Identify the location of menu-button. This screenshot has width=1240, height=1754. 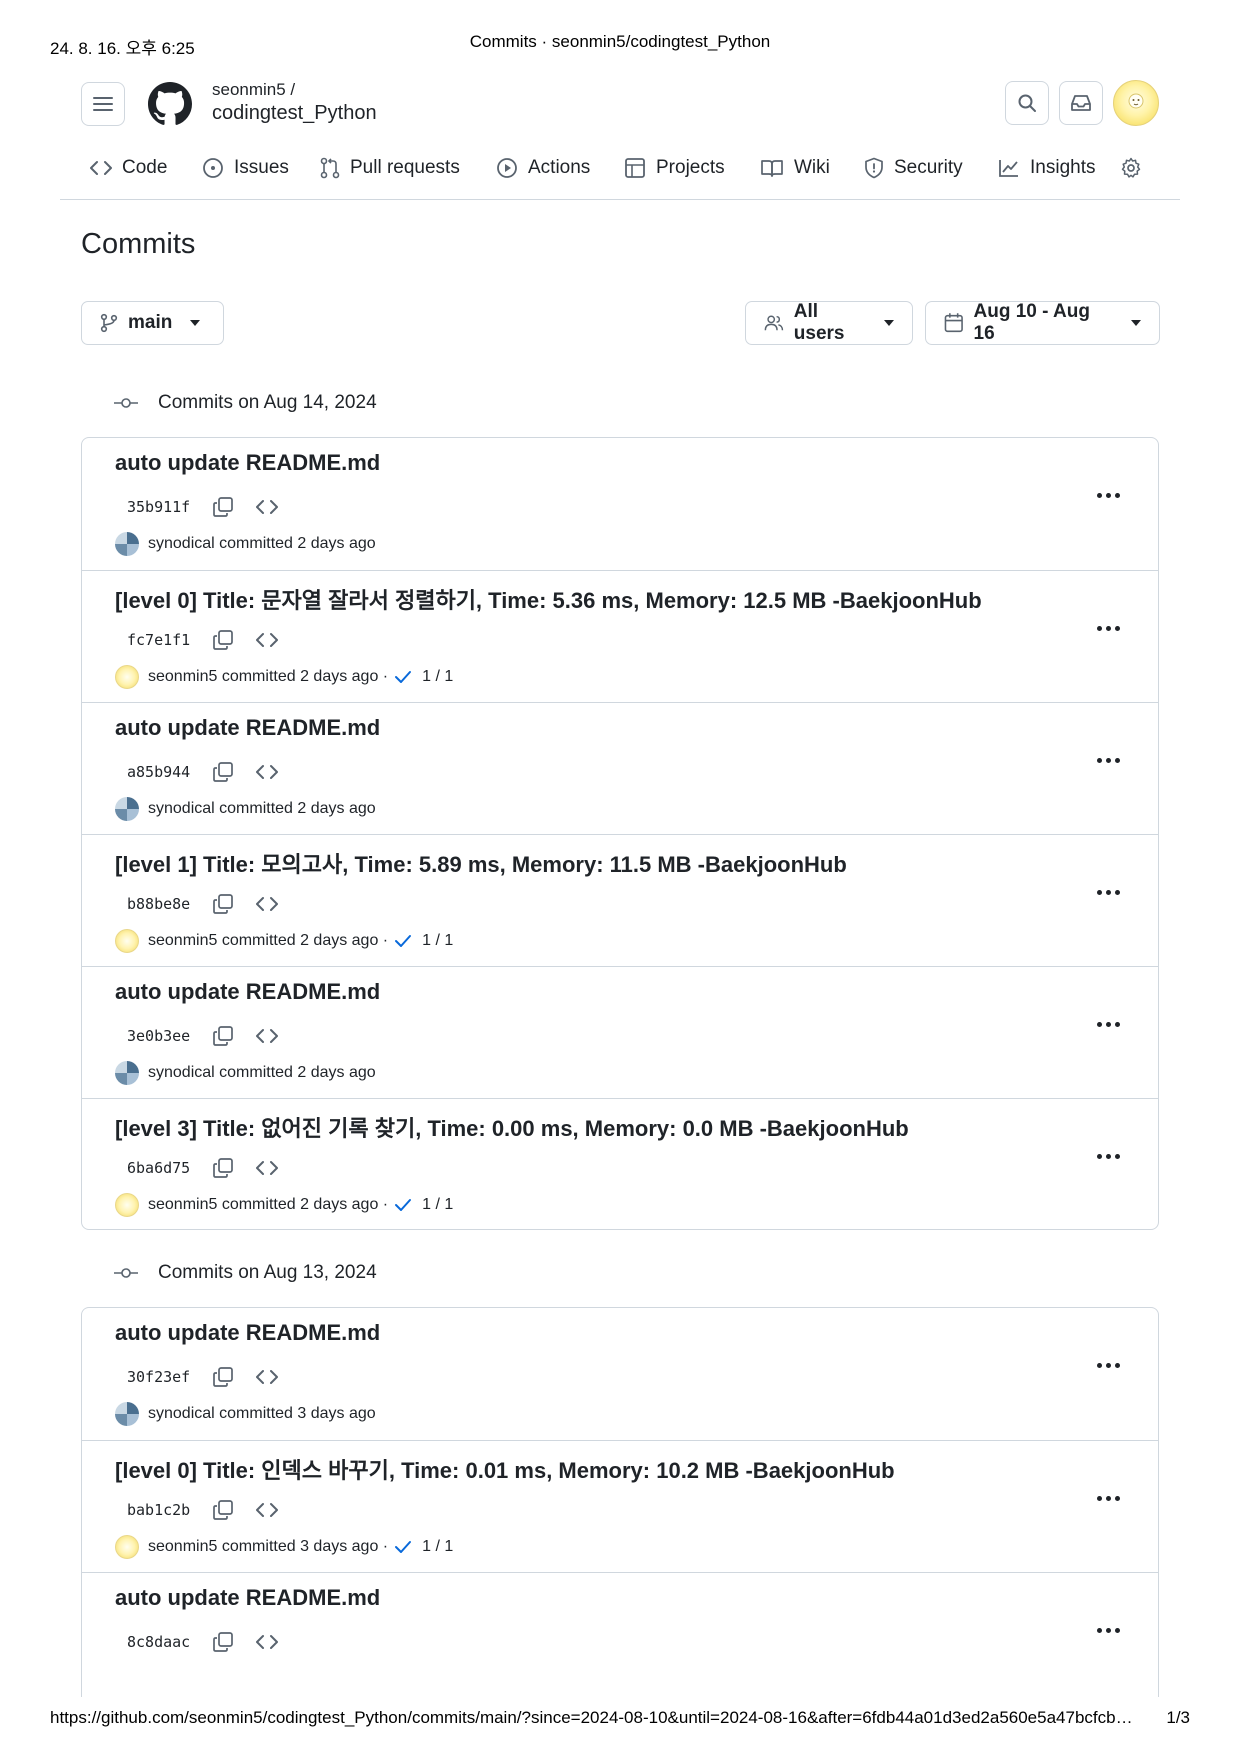
(103, 104).